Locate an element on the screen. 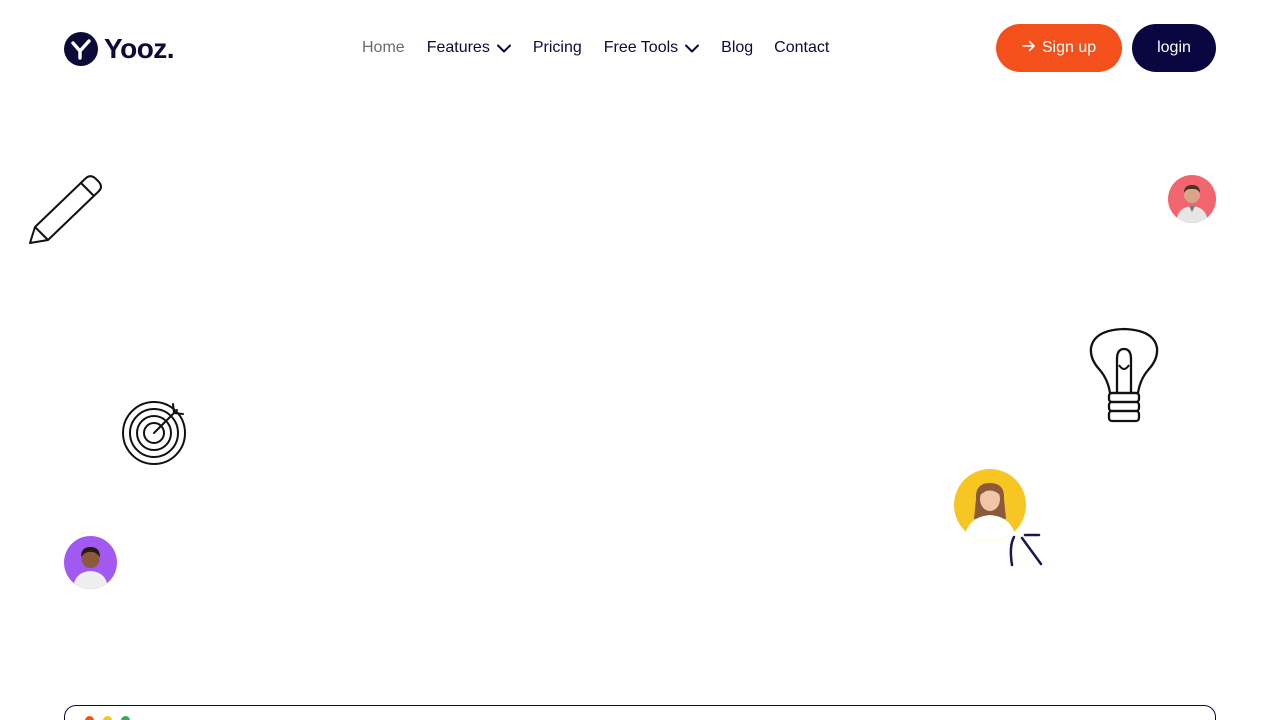 The height and width of the screenshot is (720, 1280). yooz-logo-icon is located at coordinates (81, 49).